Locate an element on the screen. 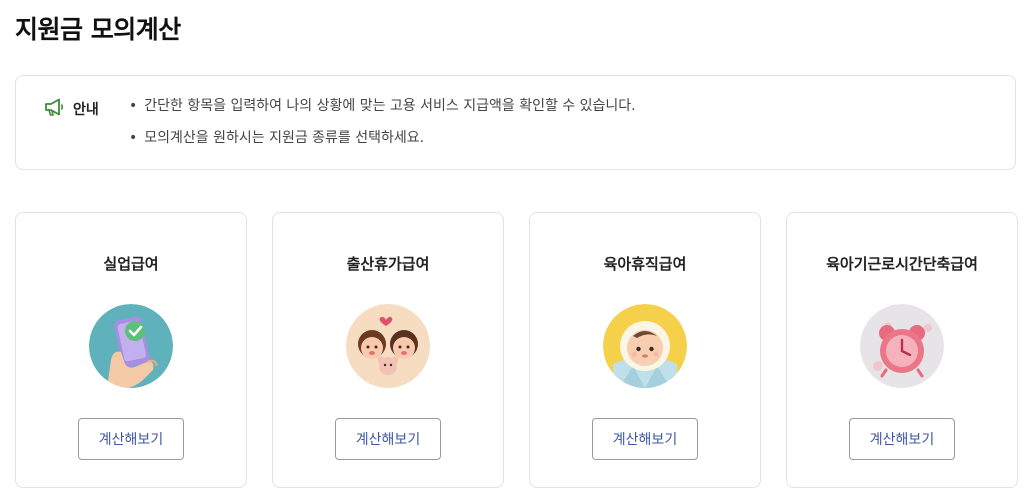  card-title: 육아휴직급여 is located at coordinates (645, 264).